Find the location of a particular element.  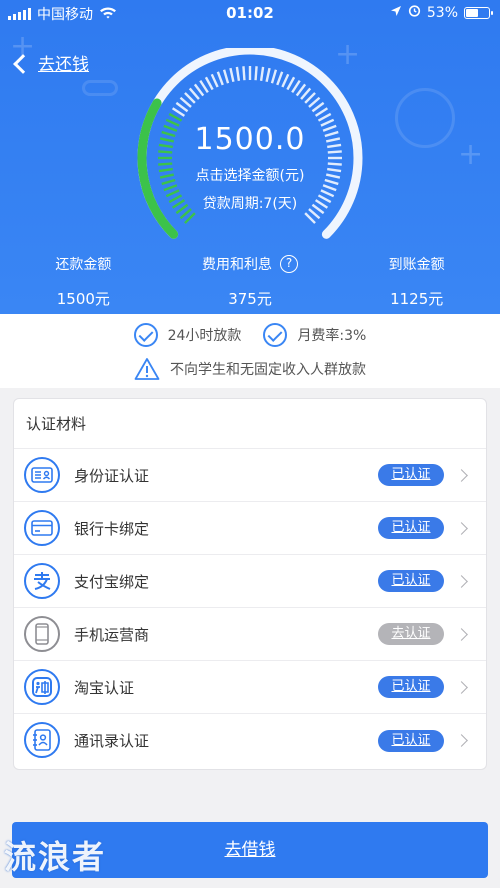

feature-panel: 24小时放款 月费率:3% 不向学生和无固定收入人群放款 is located at coordinates (250, 351).